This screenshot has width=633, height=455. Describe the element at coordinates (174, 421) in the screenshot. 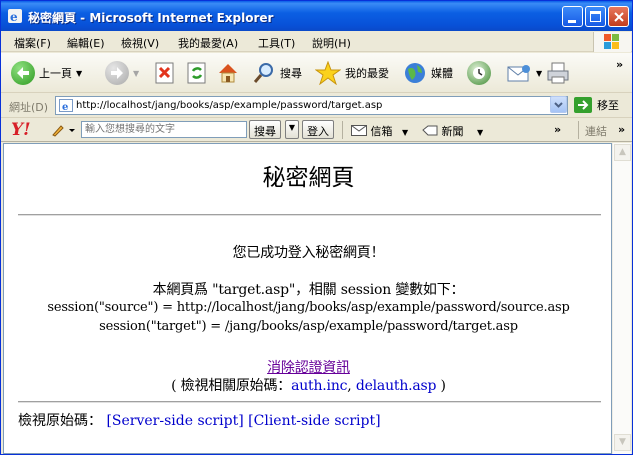

I see `server-script-link: [Server-side script]` at that location.